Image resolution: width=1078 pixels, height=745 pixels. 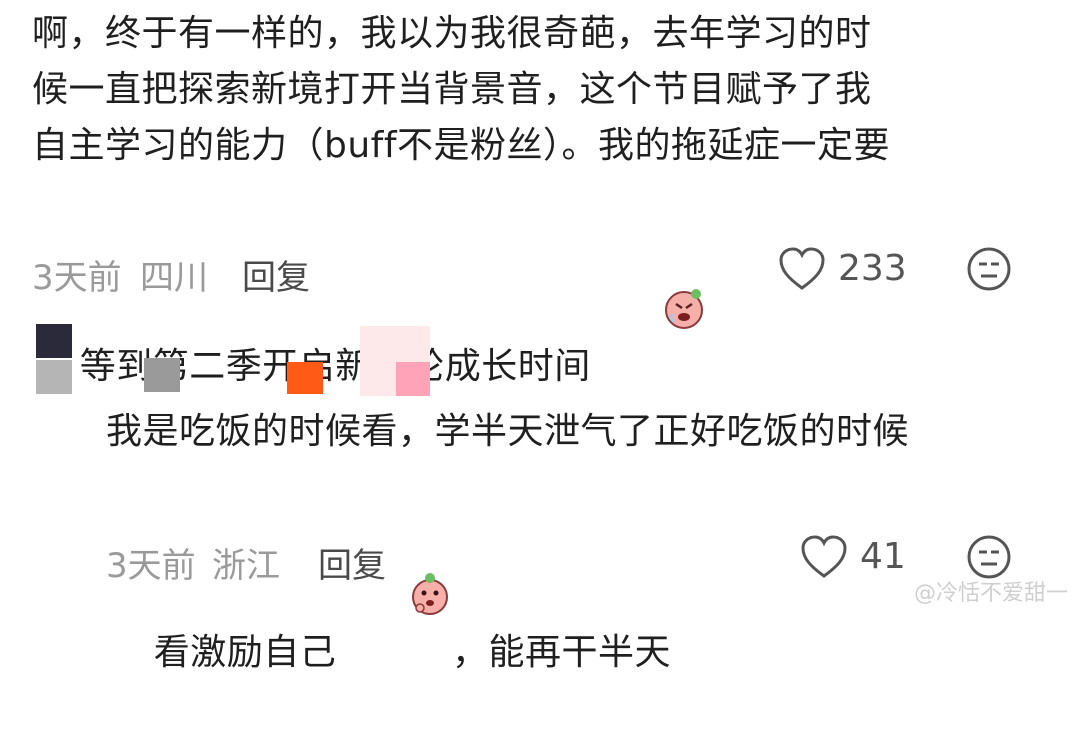 What do you see at coordinates (989, 271) in the screenshot?
I see `neutral-face-icon` at bounding box center [989, 271].